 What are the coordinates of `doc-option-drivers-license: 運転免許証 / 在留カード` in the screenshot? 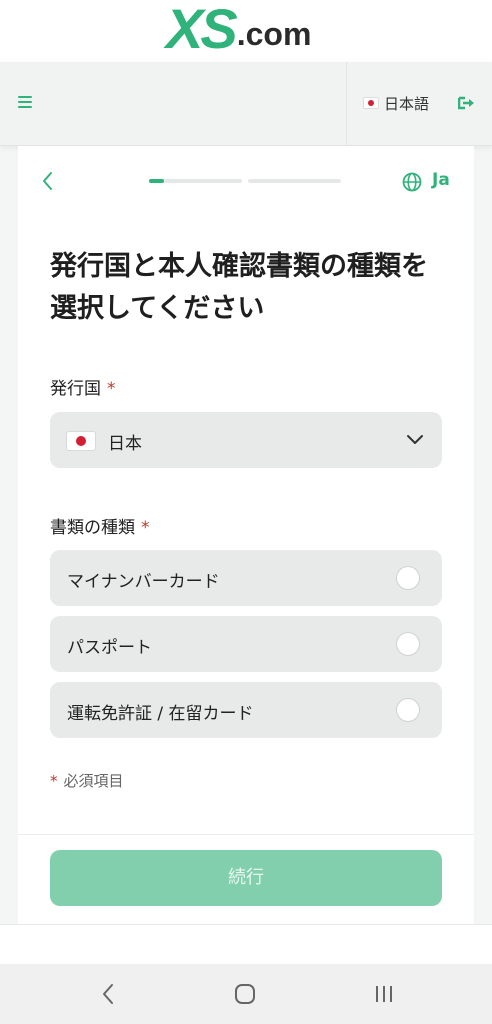 It's located at (246, 710).